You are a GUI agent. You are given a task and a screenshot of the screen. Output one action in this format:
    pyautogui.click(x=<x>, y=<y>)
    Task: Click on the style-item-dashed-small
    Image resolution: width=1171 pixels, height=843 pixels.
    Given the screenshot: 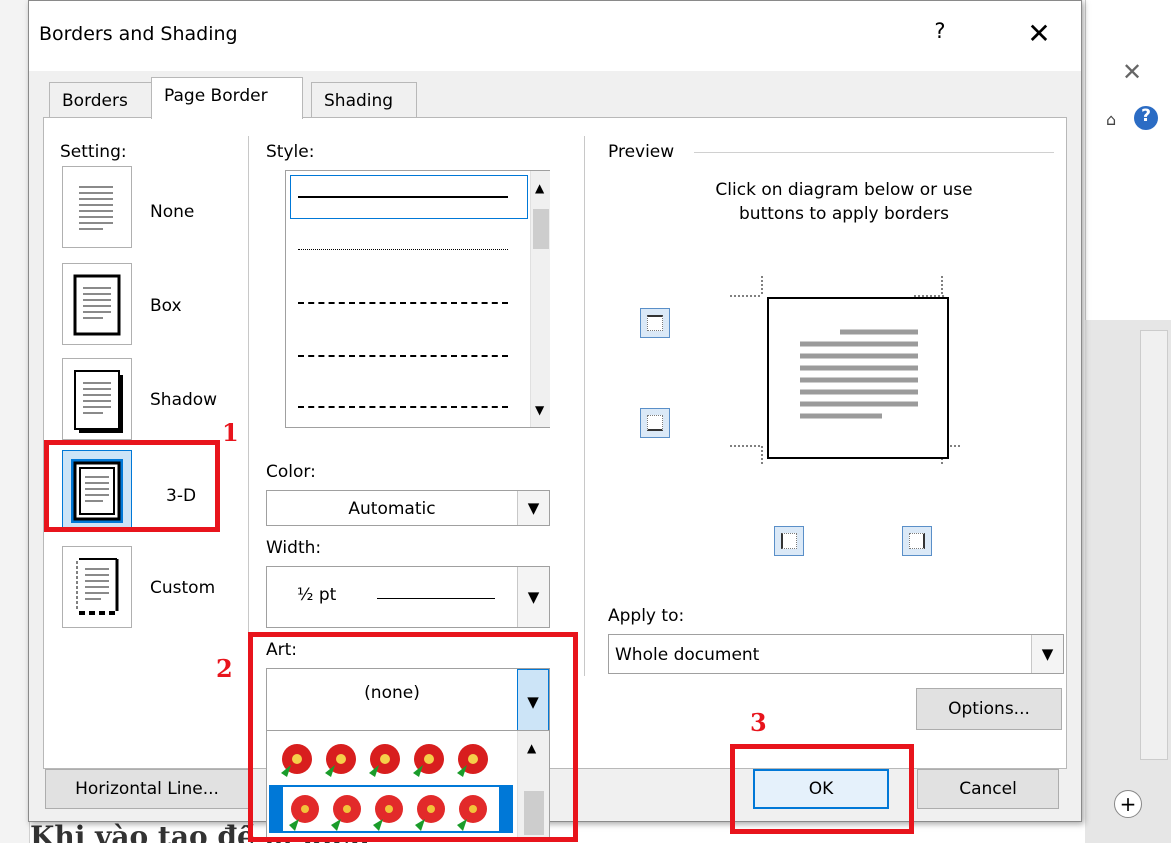 What is the action you would take?
    pyautogui.click(x=403, y=303)
    